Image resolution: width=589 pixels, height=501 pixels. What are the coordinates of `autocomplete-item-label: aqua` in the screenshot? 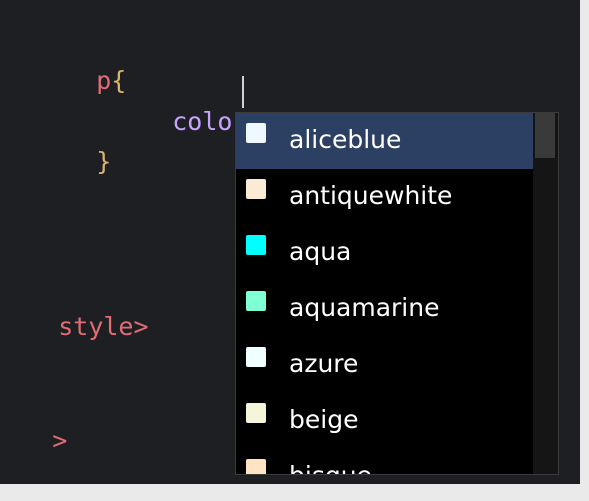 It's located at (320, 251).